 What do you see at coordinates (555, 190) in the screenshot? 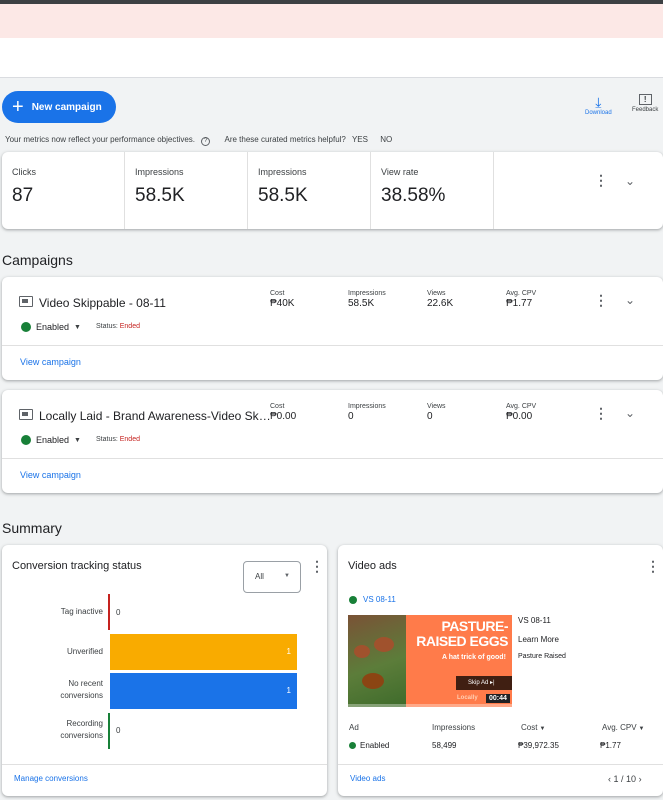
I see `metric-empty-slot` at bounding box center [555, 190].